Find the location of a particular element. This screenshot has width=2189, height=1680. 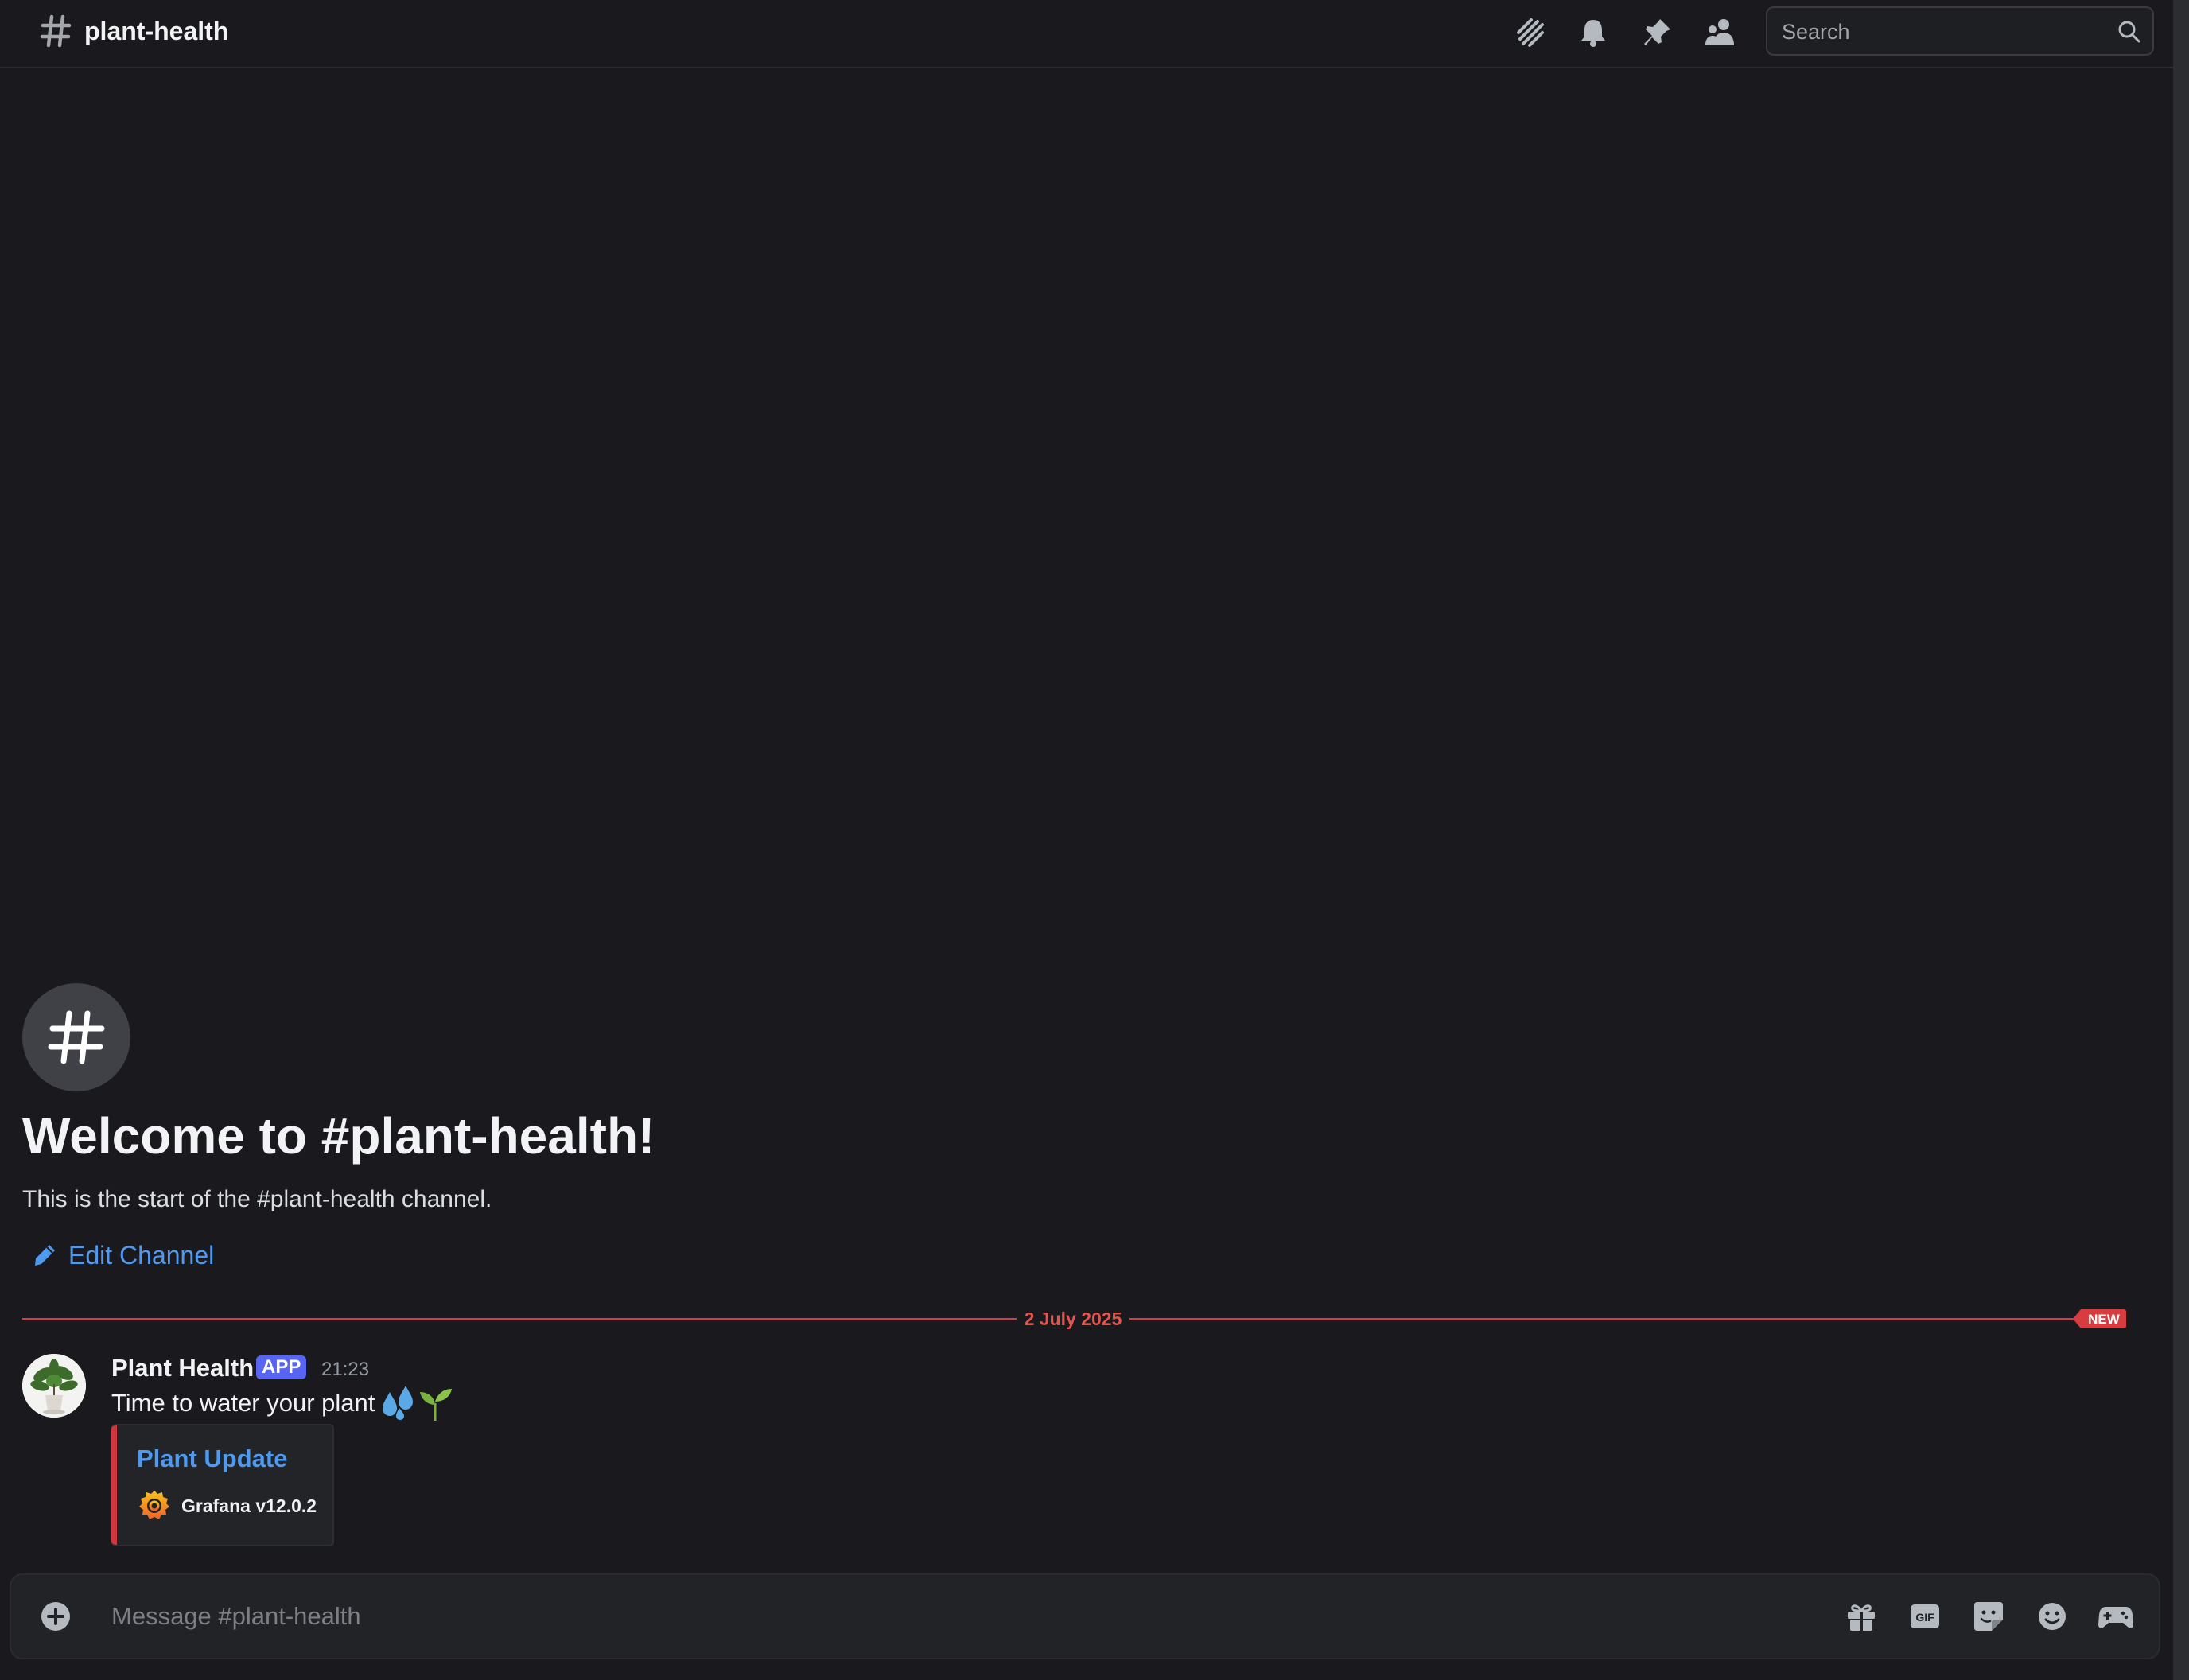

svg-text: GIF is located at coordinates (1924, 1617).